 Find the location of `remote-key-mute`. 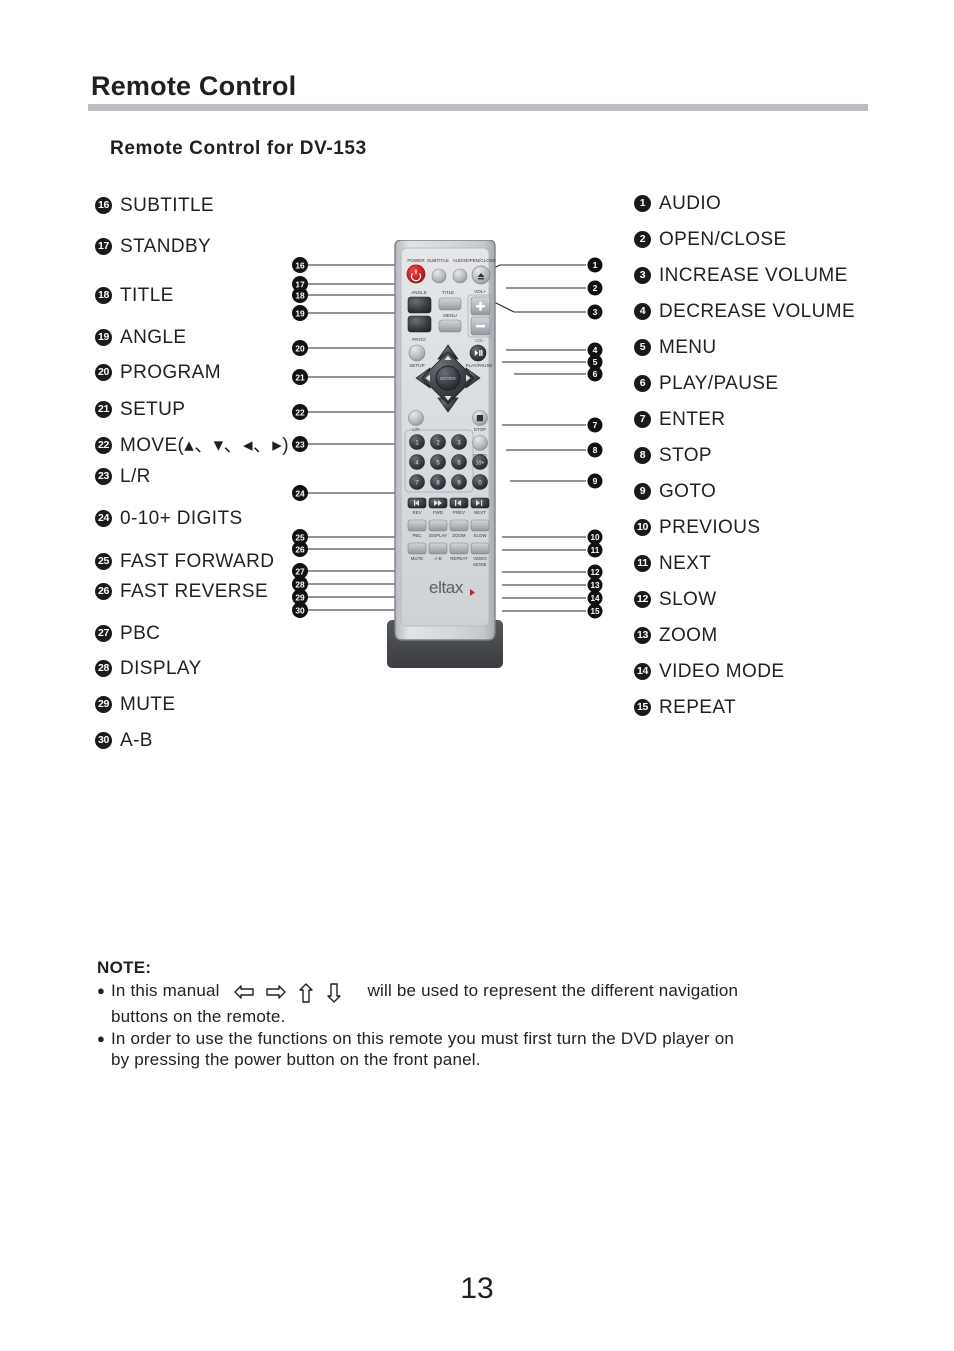

remote-key-mute is located at coordinates (417, 548).